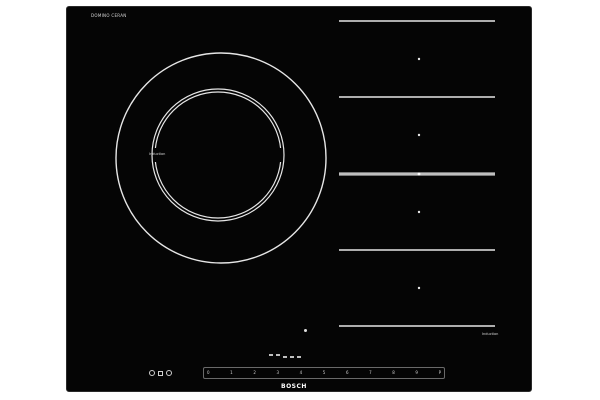 The image size is (600, 400). I want to click on slider-step-5: 5, so click(324, 373).